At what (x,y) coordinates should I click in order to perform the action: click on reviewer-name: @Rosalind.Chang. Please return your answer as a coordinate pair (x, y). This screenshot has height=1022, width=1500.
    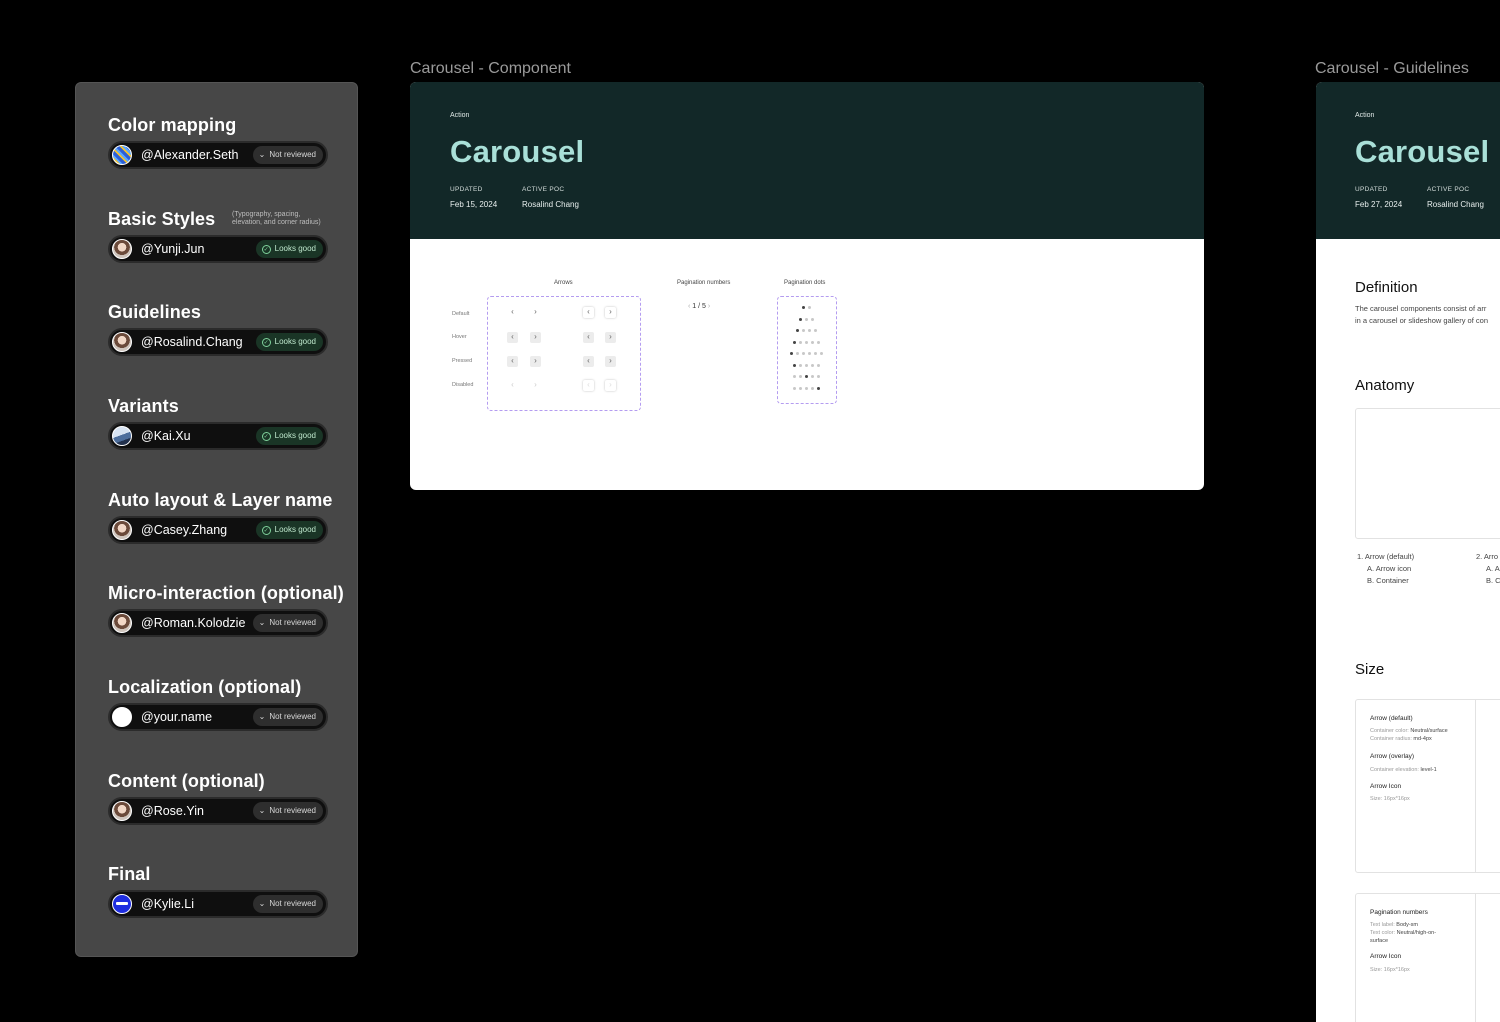
    Looking at the image, I should click on (192, 342).